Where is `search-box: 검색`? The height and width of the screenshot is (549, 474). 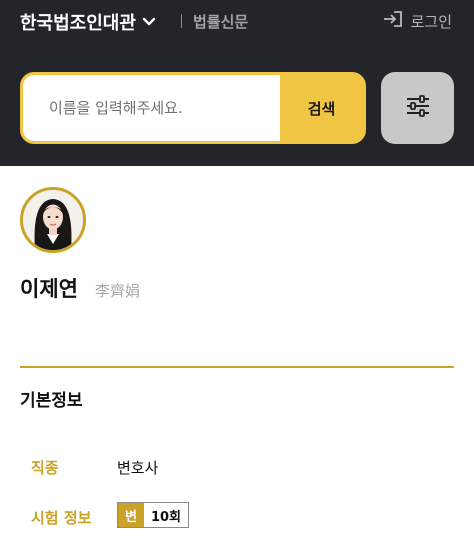
search-box: 검색 is located at coordinates (193, 108).